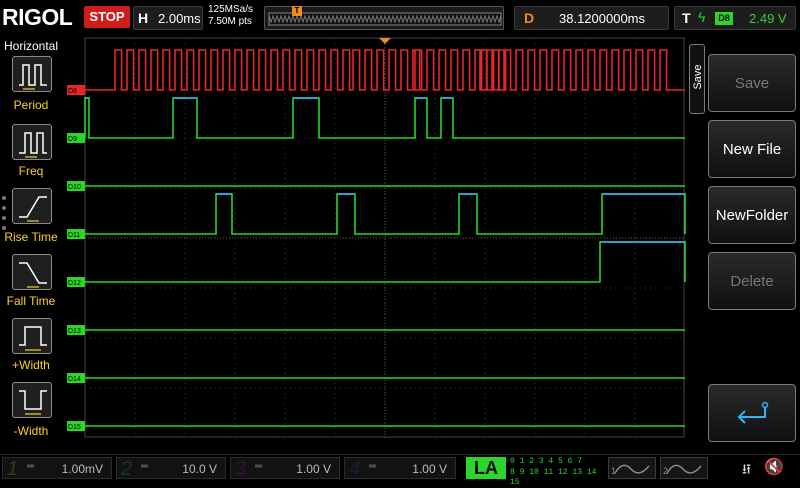 This screenshot has height=488, width=800. Describe the element at coordinates (553, 477) in the screenshot. I see `logic-channels-high: 8 9 10 11 12 13 14 15` at that location.